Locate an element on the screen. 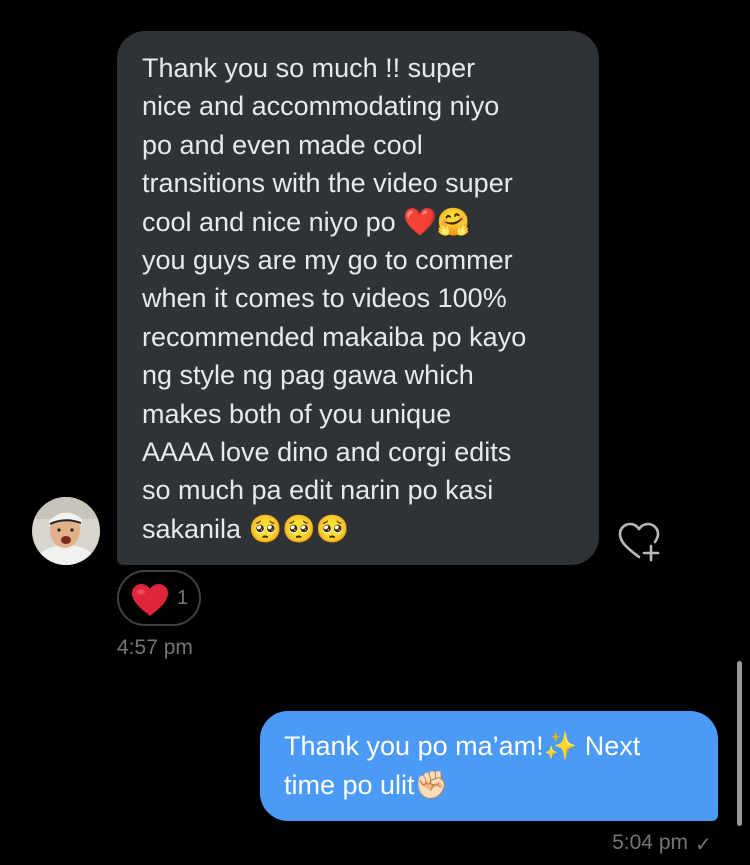 This screenshot has height=865, width=750. red-heart-icon is located at coordinates (150, 600).